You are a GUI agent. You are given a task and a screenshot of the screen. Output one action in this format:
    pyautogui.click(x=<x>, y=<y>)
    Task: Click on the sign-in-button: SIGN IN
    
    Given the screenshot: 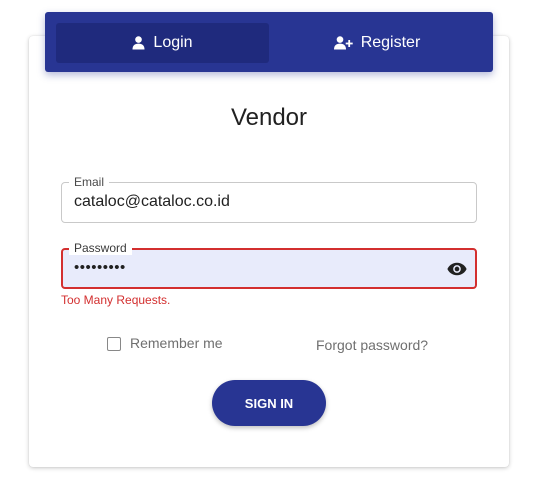 What is the action you would take?
    pyautogui.click(x=269, y=403)
    